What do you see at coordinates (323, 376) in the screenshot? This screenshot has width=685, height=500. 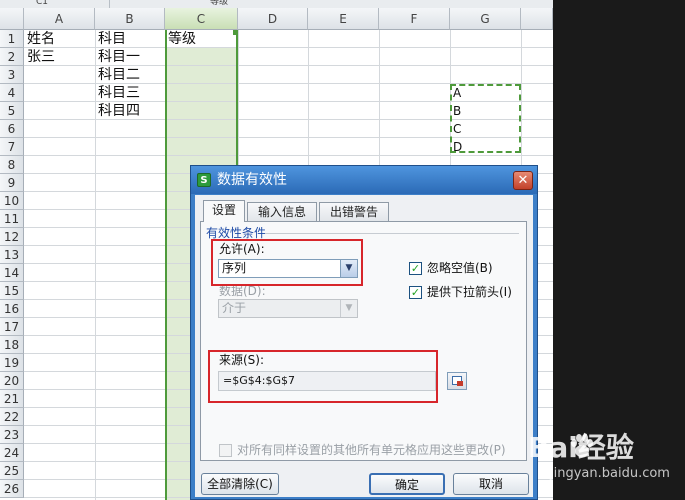 I see `highlight-source` at bounding box center [323, 376].